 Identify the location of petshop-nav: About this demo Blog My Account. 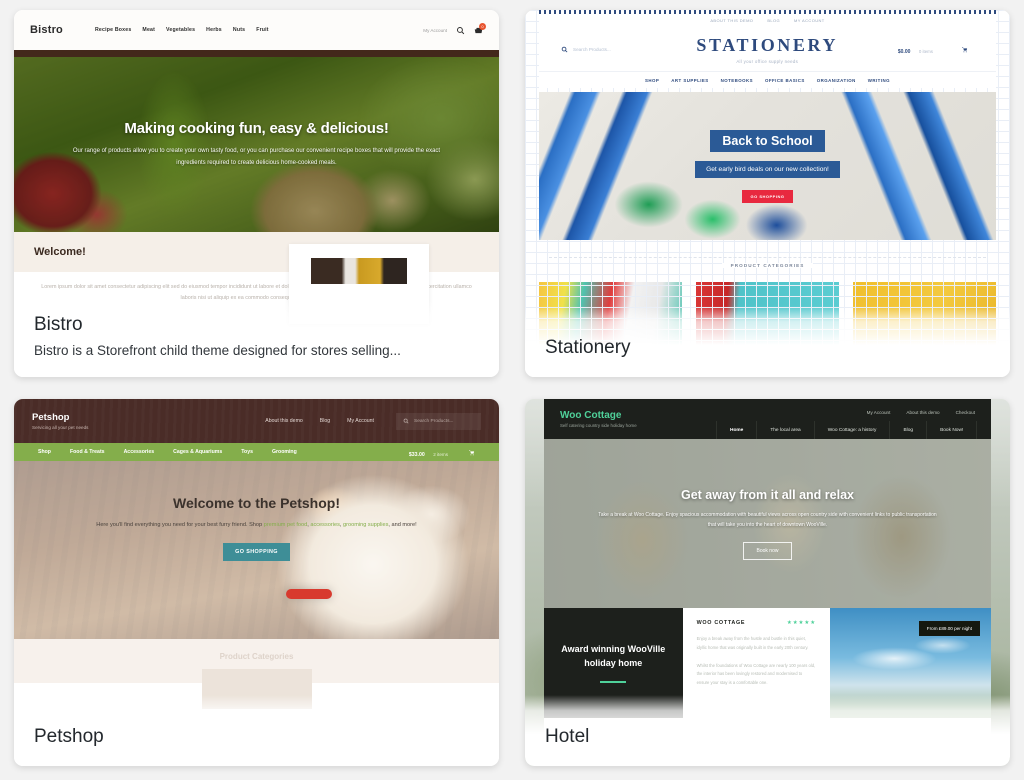
(319, 421).